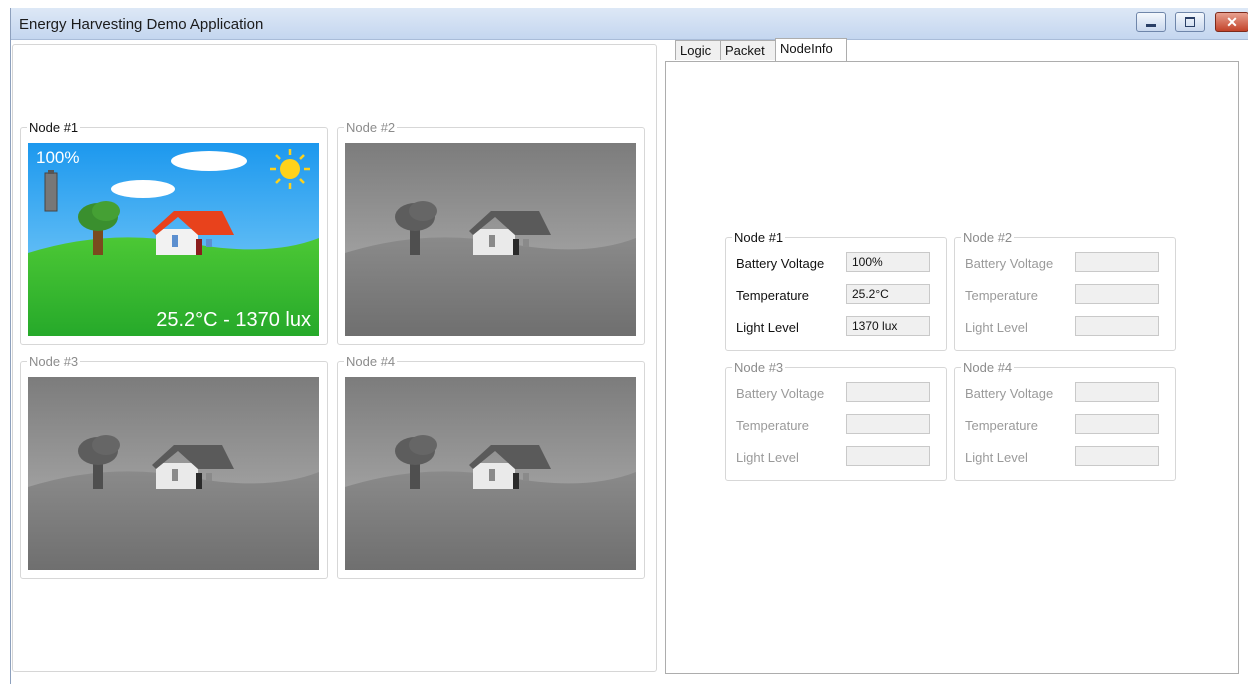 This screenshot has width=1248, height=684. Describe the element at coordinates (1067, 457) in the screenshot. I see `info-node-4-light-row: Light Level` at that location.